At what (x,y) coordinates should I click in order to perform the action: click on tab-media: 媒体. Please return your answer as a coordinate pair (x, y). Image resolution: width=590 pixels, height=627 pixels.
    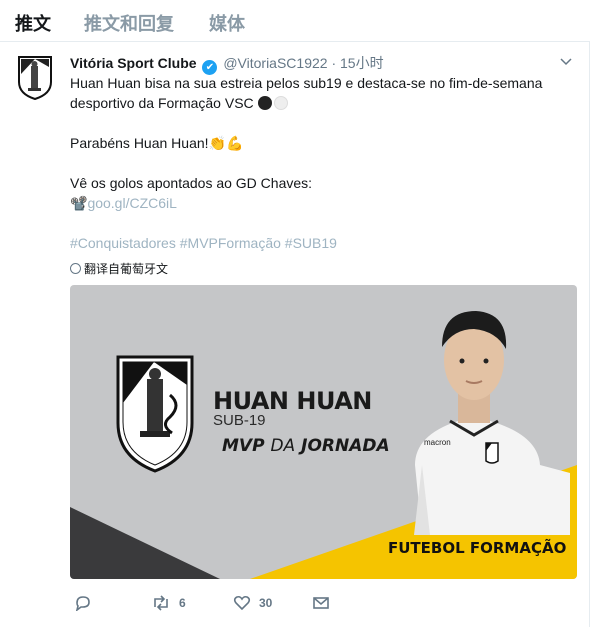
    Looking at the image, I should click on (227, 23).